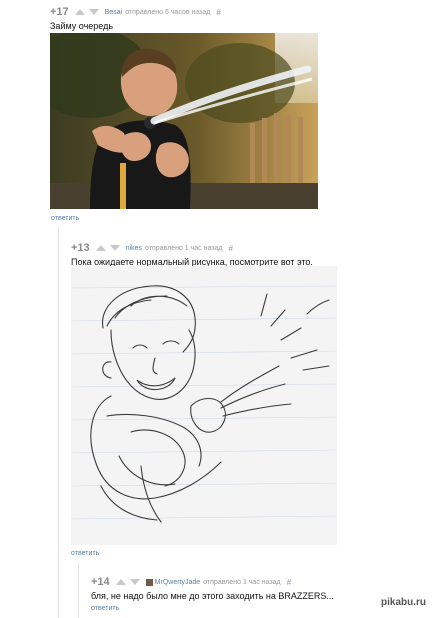 The width and height of the screenshot is (432, 618). Describe the element at coordinates (82, 26) in the screenshot. I see `comment-text: Займу очередь` at that location.